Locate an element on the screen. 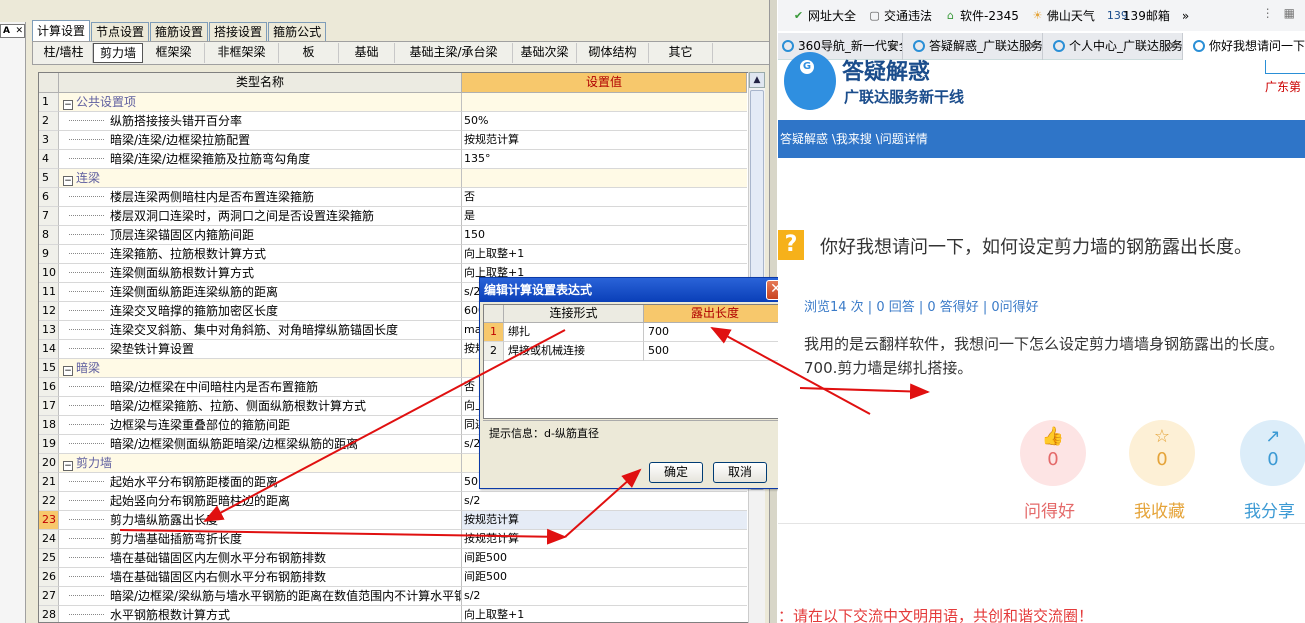  apps-grid-icon: ▦ is located at coordinates (1289, 13).